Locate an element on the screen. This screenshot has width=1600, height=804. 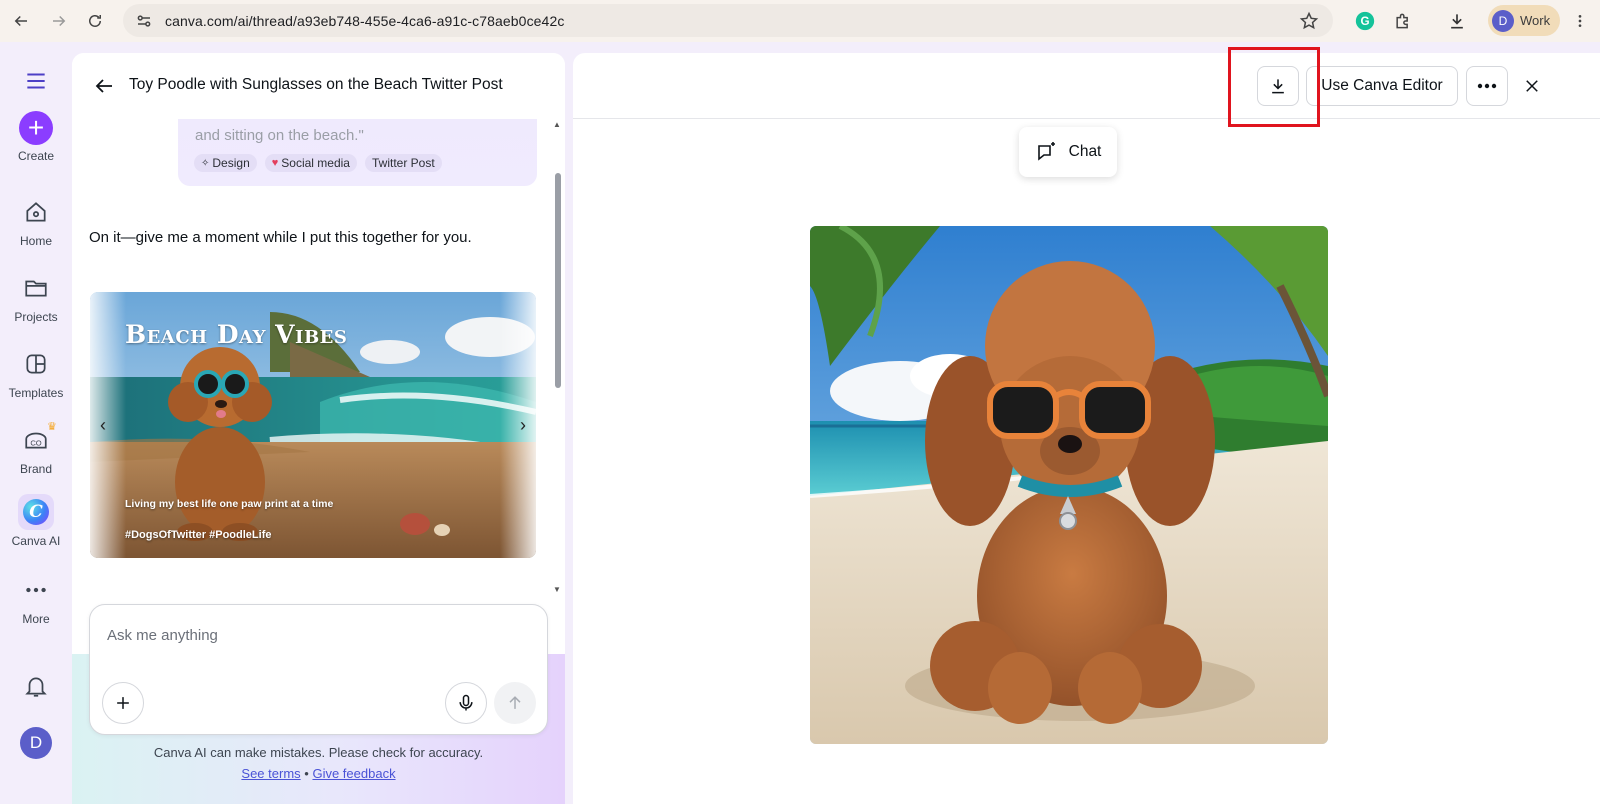
user-avatar: D is located at coordinates (36, 743).